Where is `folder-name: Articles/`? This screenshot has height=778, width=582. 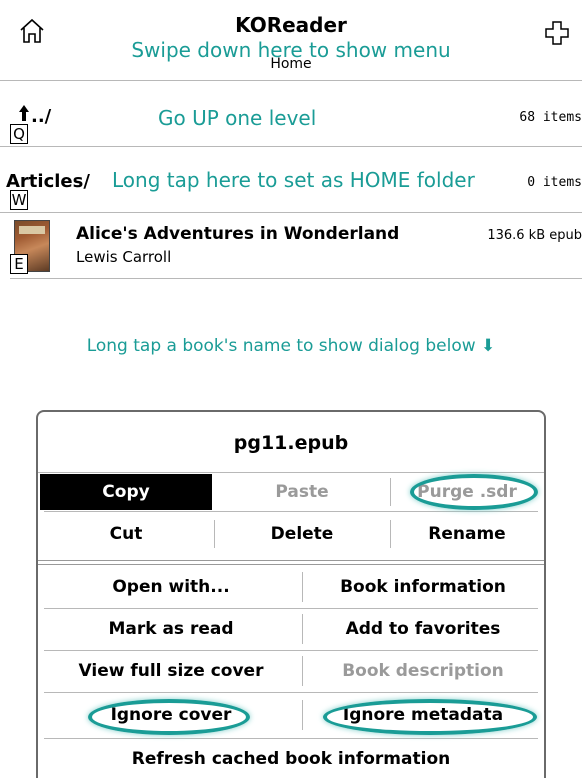
folder-name: Articles/ is located at coordinates (48, 181).